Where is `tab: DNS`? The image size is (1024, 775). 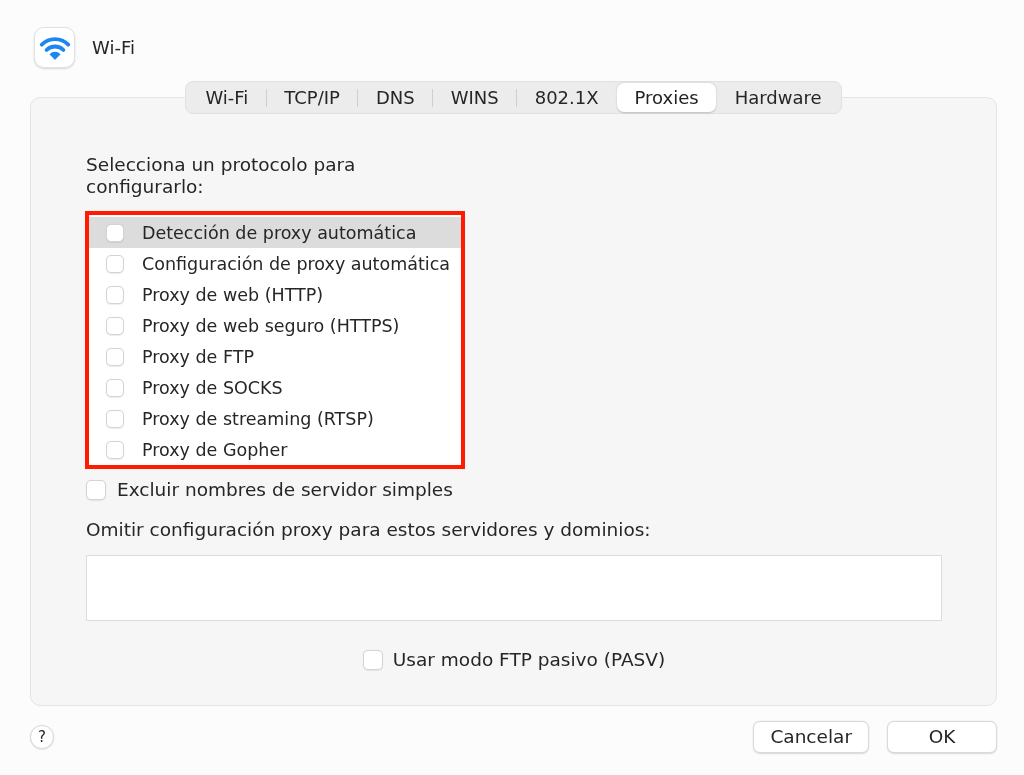 tab: DNS is located at coordinates (395, 97).